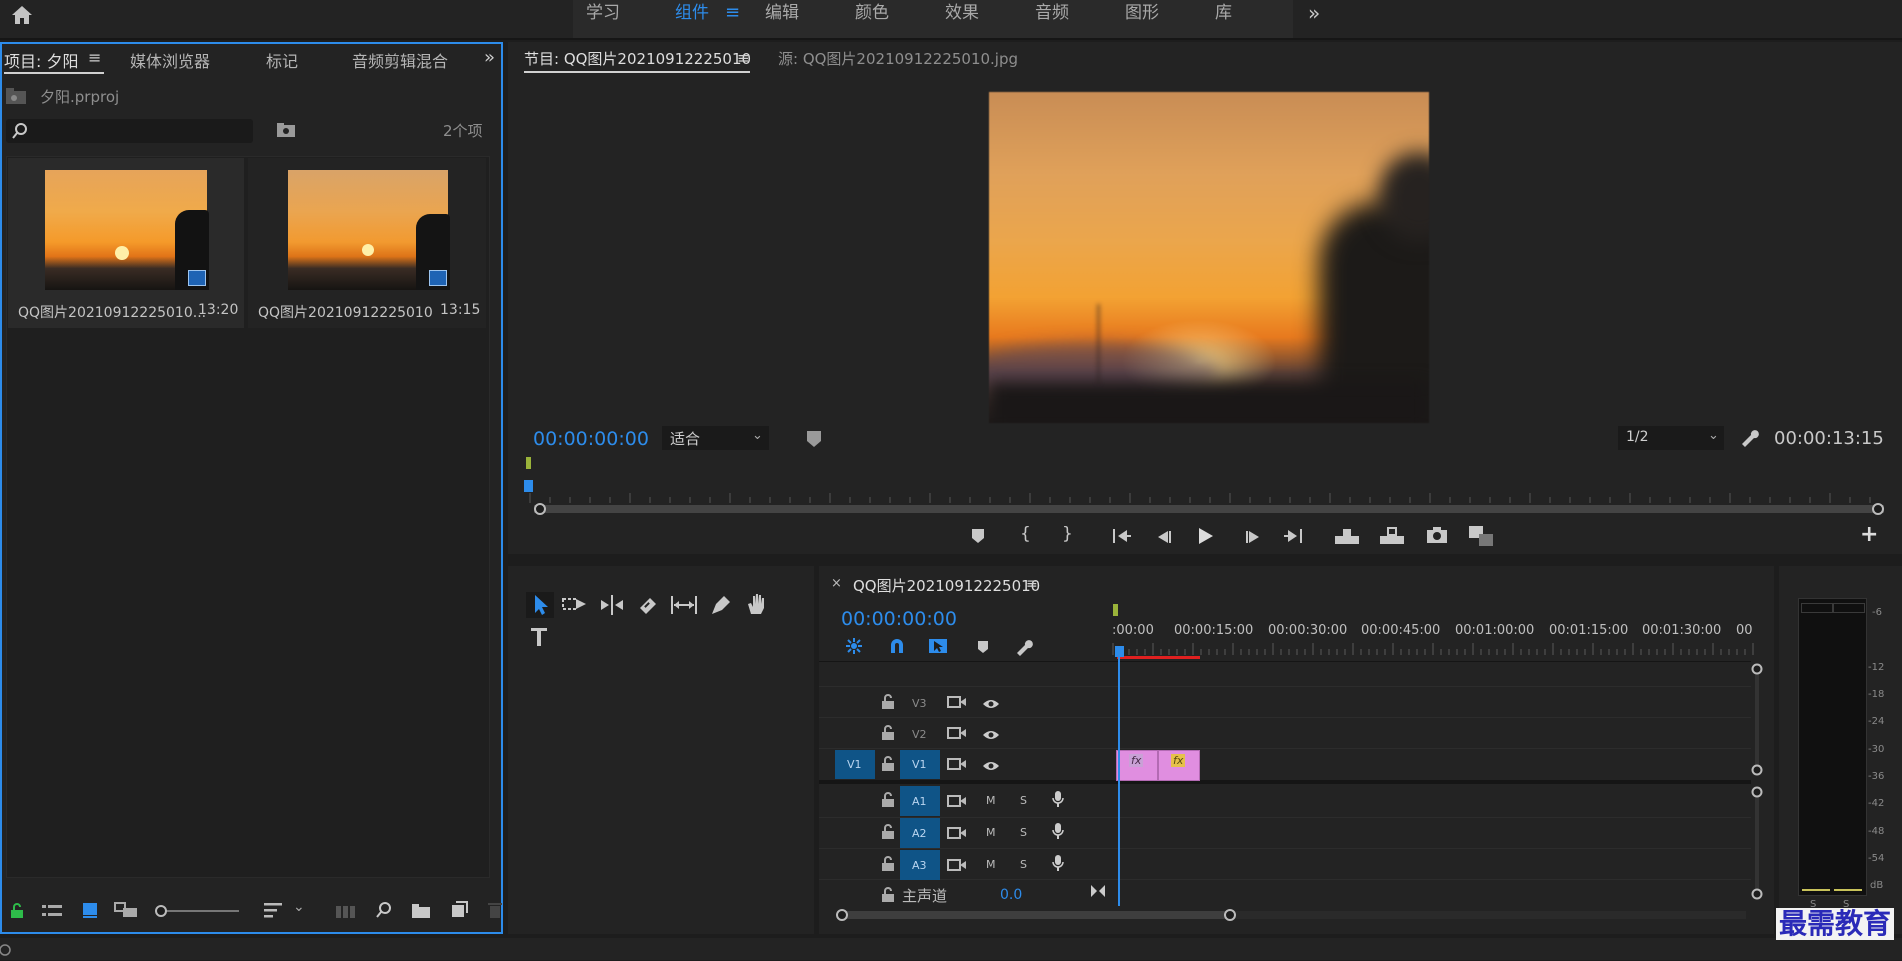 The width and height of the screenshot is (1902, 961). I want to click on lift-button, so click(1347, 536).